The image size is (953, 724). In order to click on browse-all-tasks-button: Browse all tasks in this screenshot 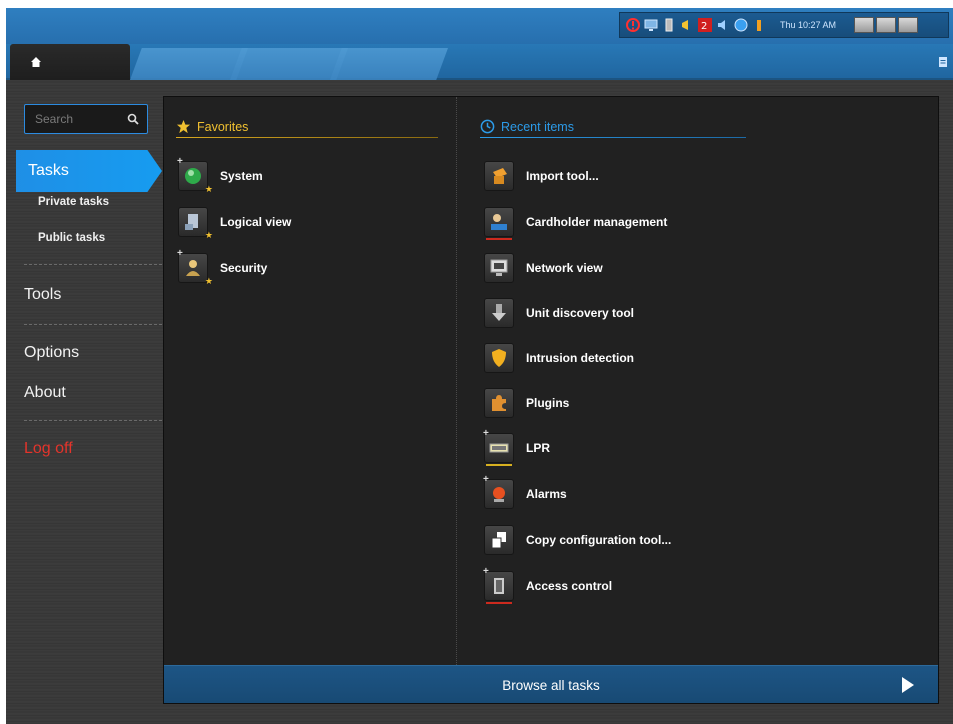, I will do `click(551, 684)`.